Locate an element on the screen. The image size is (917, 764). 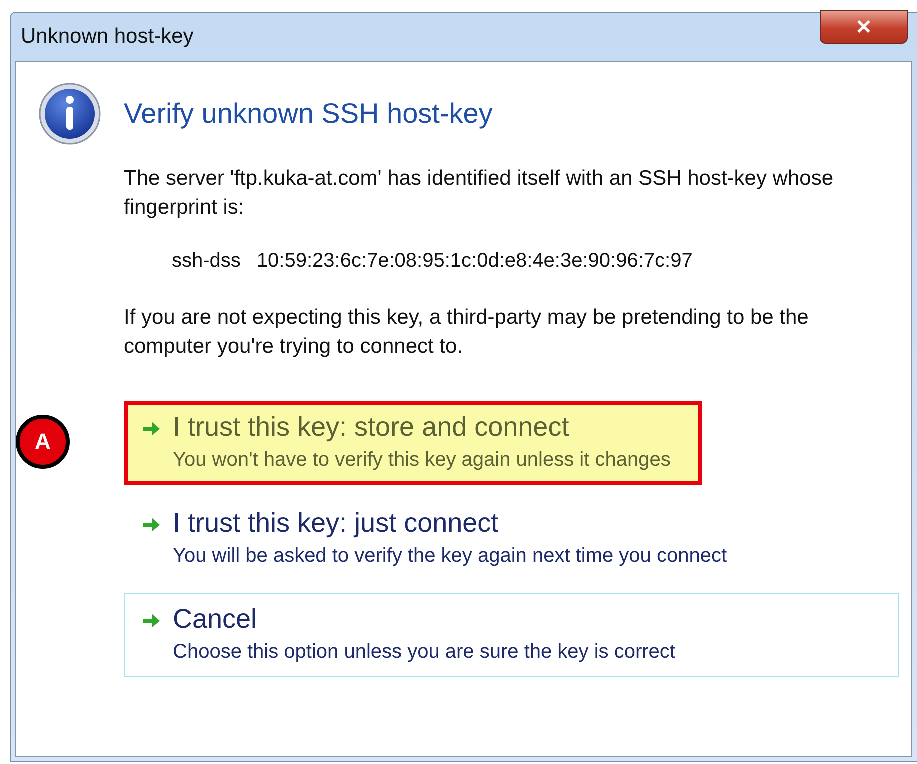
warning-message: If you are not expecting this key, a third-party may be pretending to be the computer you're trying to connect to. is located at coordinates (467, 332).